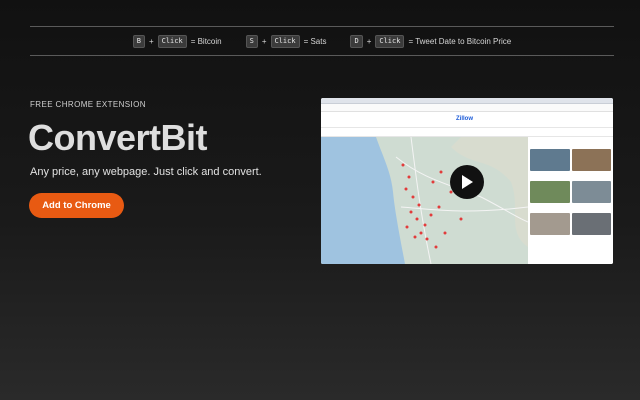 Image resolution: width=640 pixels, height=400 pixels. What do you see at coordinates (206, 41) in the screenshot?
I see `shortcut-result: = Bitcoin` at bounding box center [206, 41].